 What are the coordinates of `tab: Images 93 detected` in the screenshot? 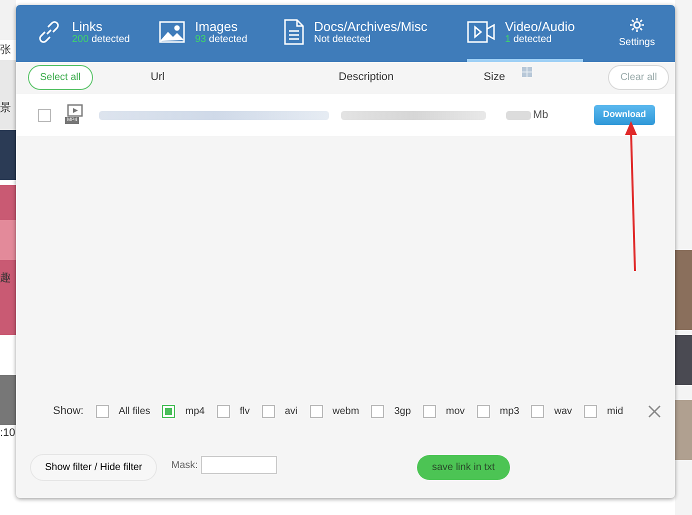 It's located at (221, 33).